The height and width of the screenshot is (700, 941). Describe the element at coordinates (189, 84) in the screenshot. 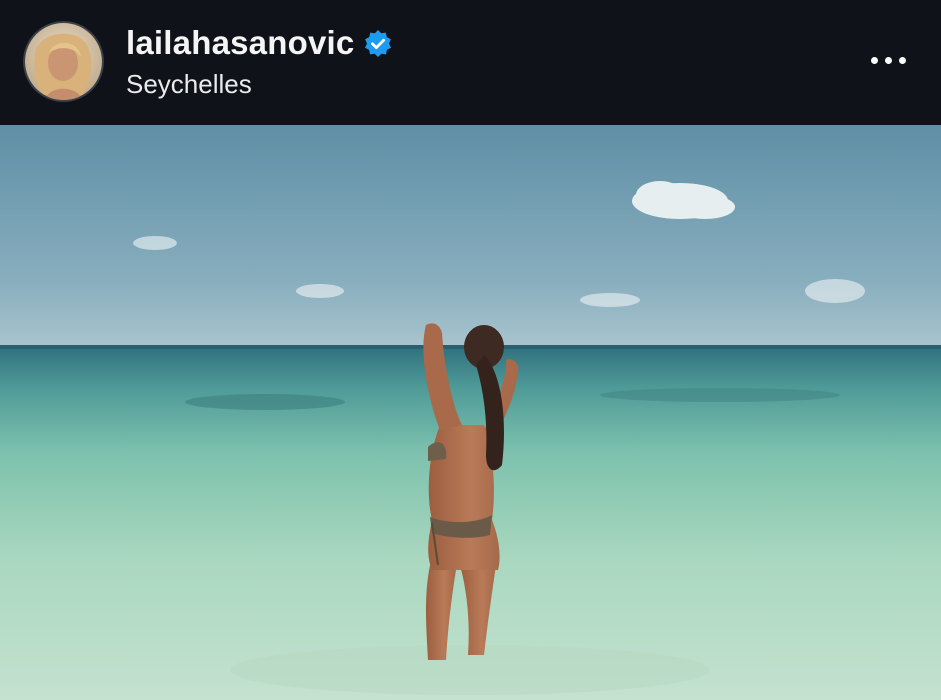

I see `post-location: Seychelles` at that location.